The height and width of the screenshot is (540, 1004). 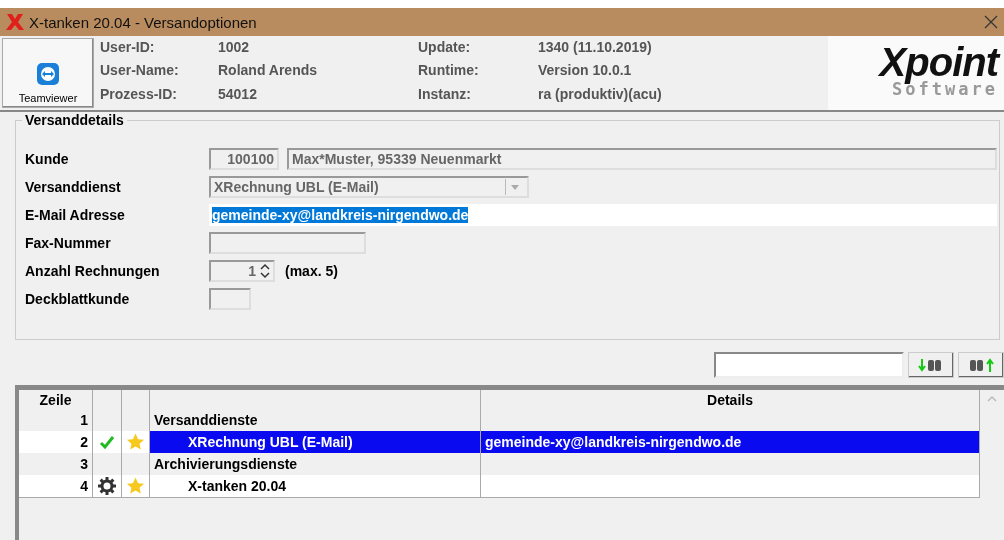 What do you see at coordinates (234, 48) in the screenshot?
I see `info-value: 1002` at bounding box center [234, 48].